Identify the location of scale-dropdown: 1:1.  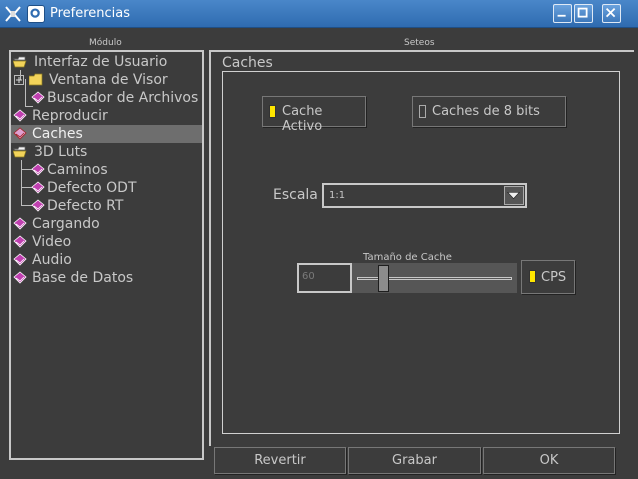
(424, 195).